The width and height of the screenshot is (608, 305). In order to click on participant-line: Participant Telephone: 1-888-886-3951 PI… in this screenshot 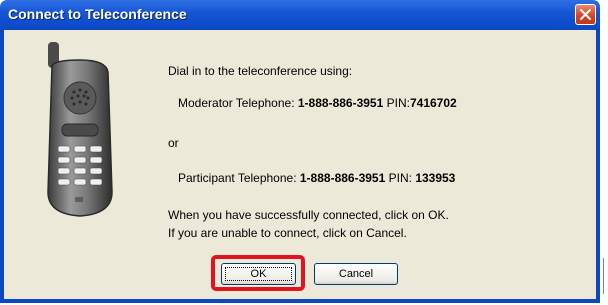, I will do `click(316, 178)`.